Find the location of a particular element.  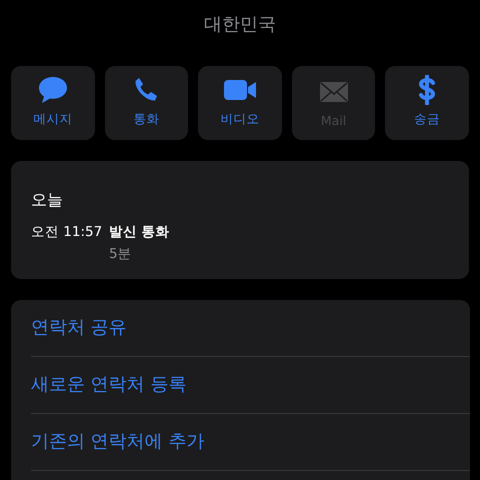

call-duration: 5분 is located at coordinates (121, 254).